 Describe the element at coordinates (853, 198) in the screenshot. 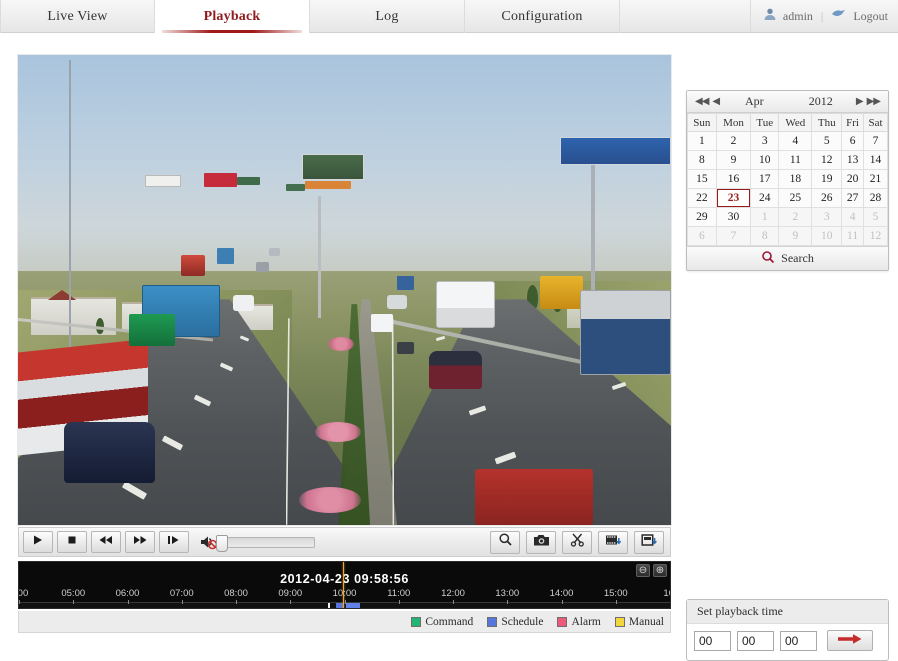

I see `calendar-day: 27` at that location.